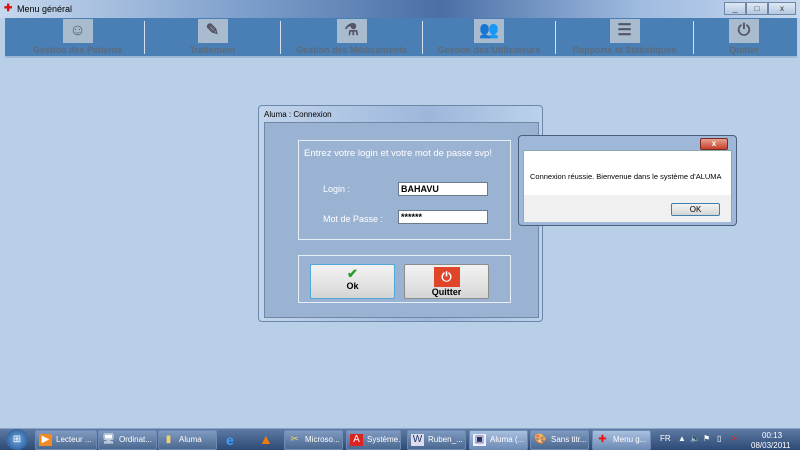 This screenshot has height=450, width=800. Describe the element at coordinates (230, 440) in the screenshot. I see `internet-explorer-icon: e` at that location.